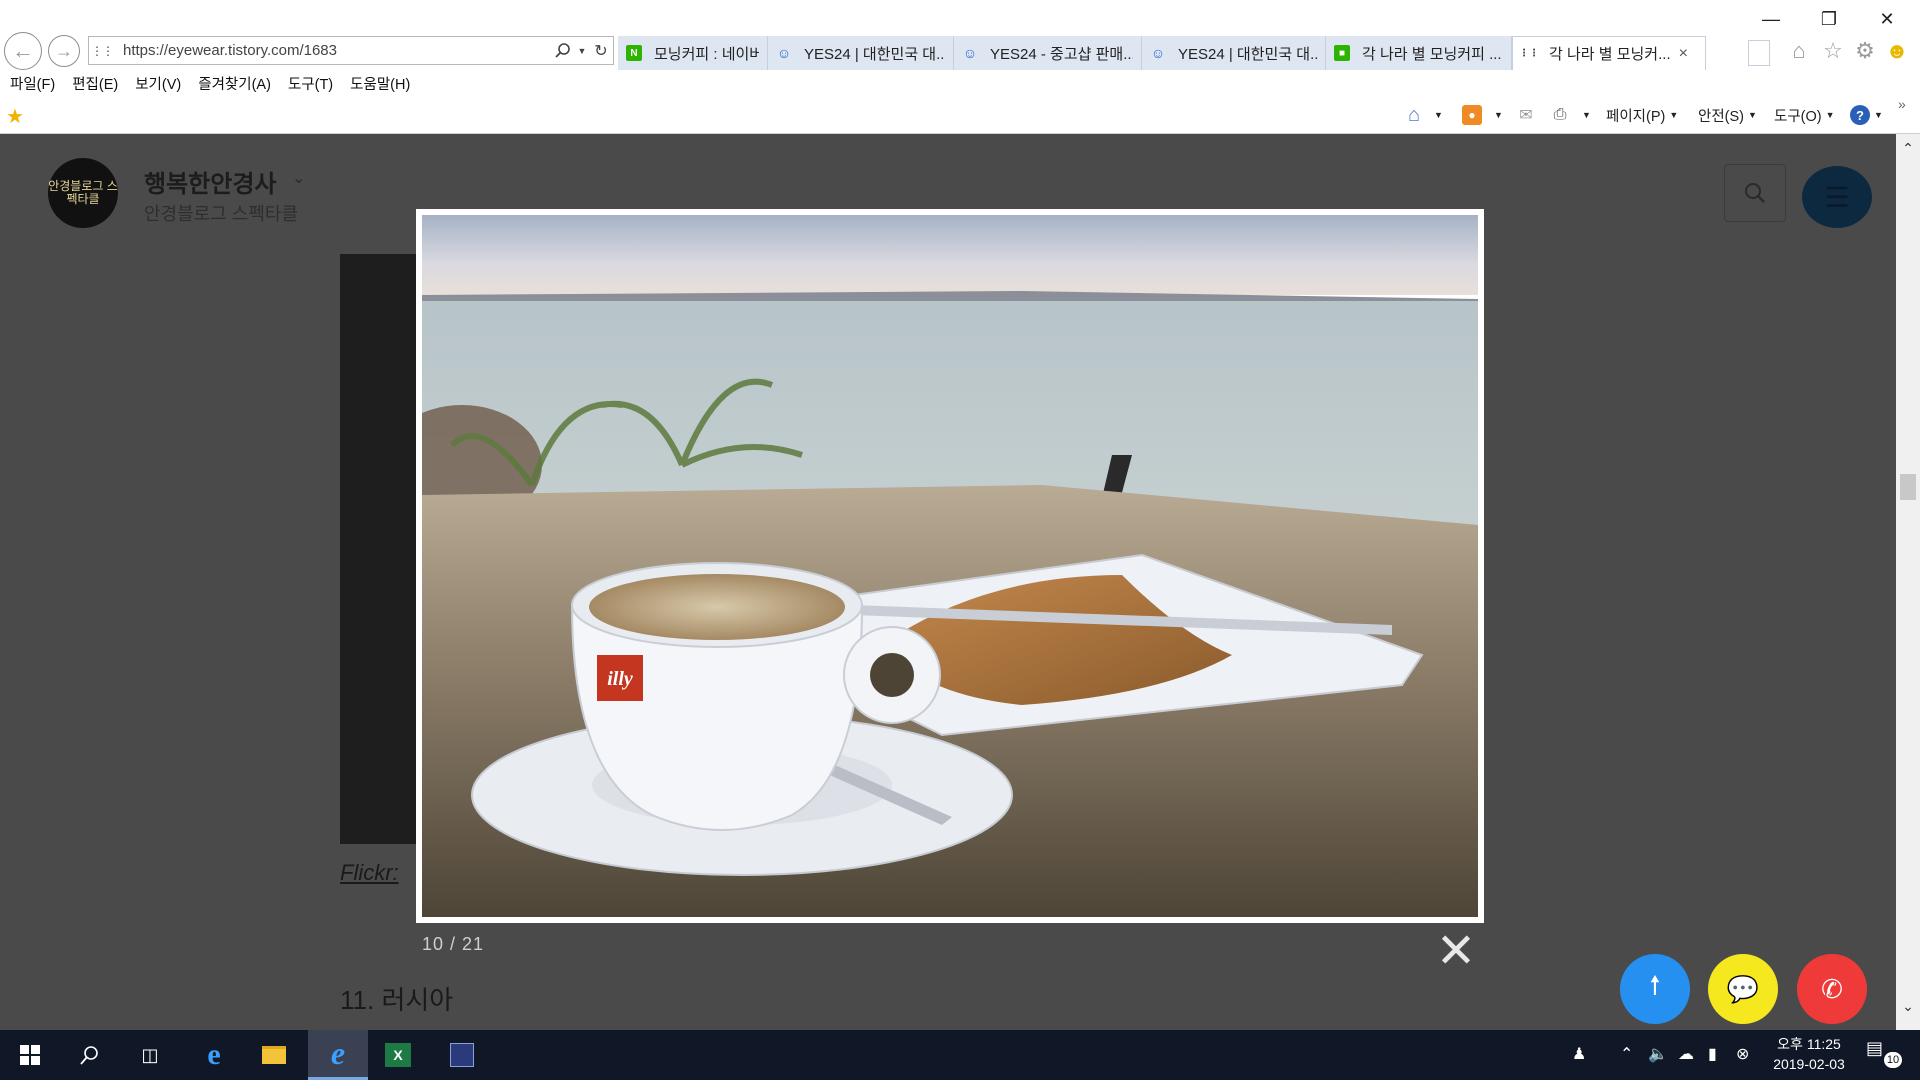 The image size is (1920, 1080). Describe the element at coordinates (1908, 487) in the screenshot. I see `scroll-thumb` at that location.